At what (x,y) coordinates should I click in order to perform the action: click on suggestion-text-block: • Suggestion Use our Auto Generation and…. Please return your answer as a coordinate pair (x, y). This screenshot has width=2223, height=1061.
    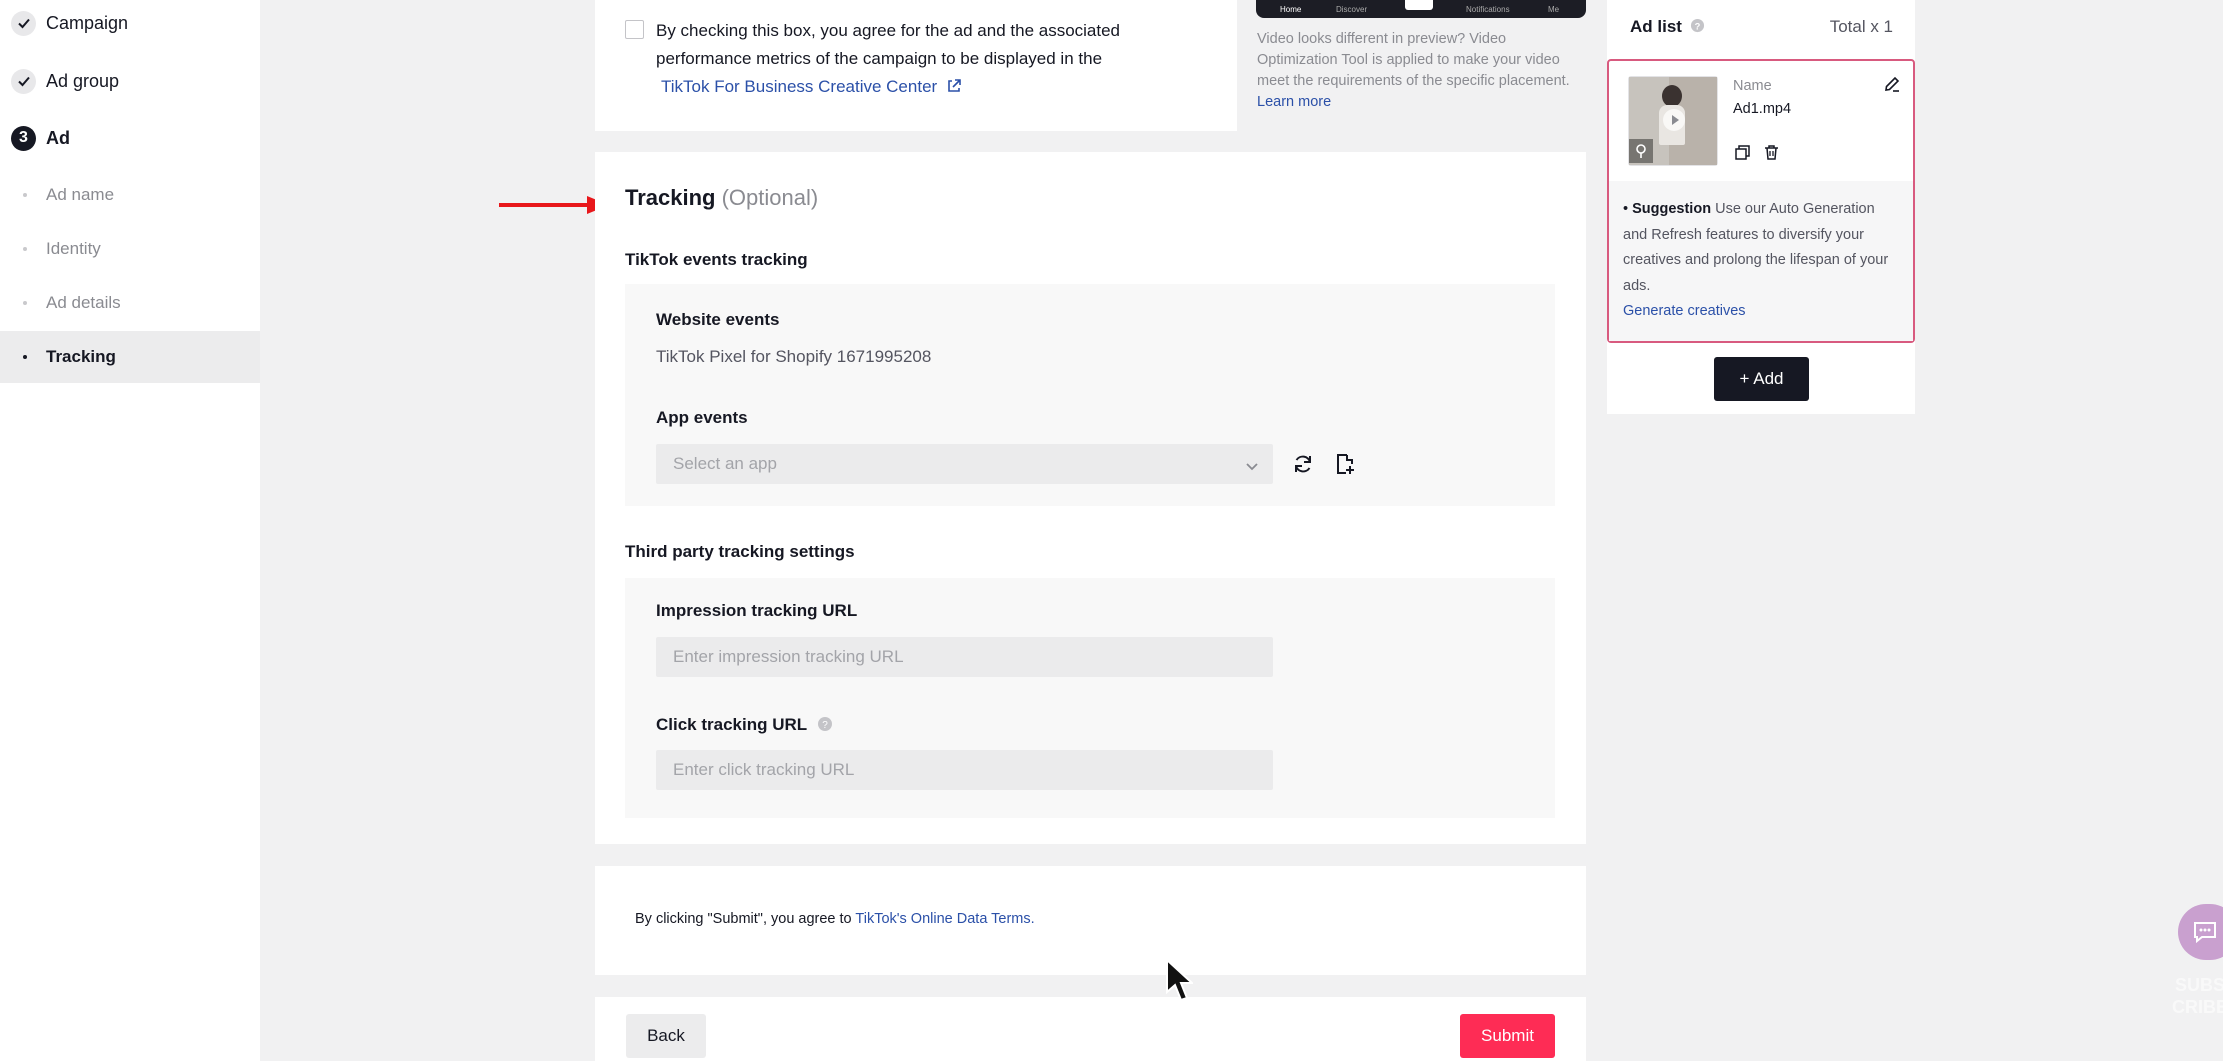
    Looking at the image, I should click on (1756, 247).